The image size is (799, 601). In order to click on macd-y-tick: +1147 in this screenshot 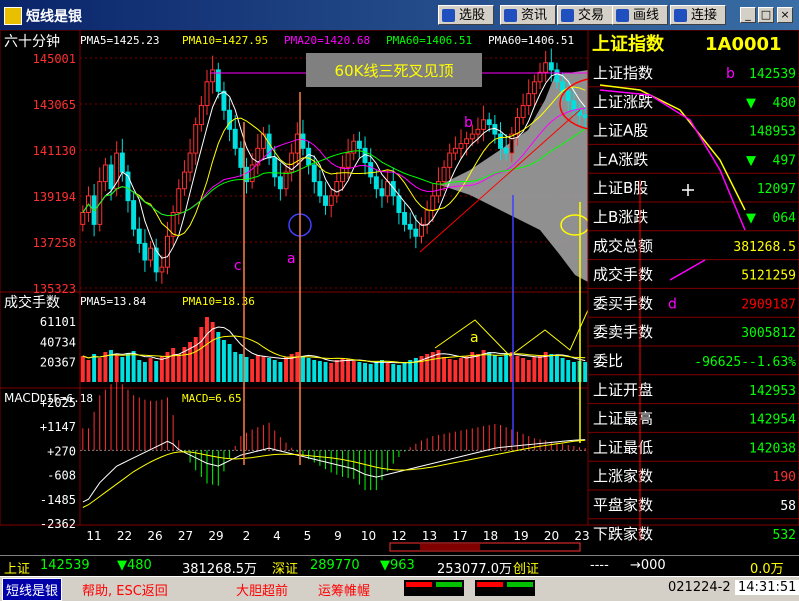, I will do `click(58, 427)`.